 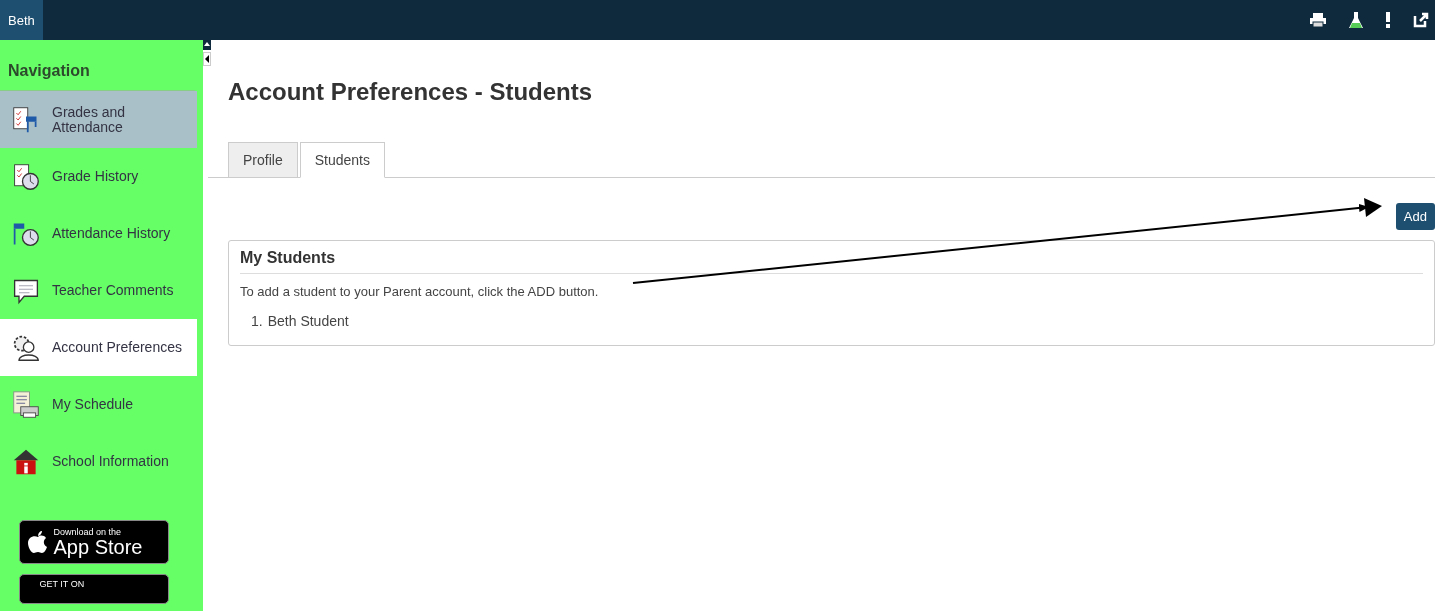 What do you see at coordinates (1318, 20) in the screenshot?
I see `printer-icon` at bounding box center [1318, 20].